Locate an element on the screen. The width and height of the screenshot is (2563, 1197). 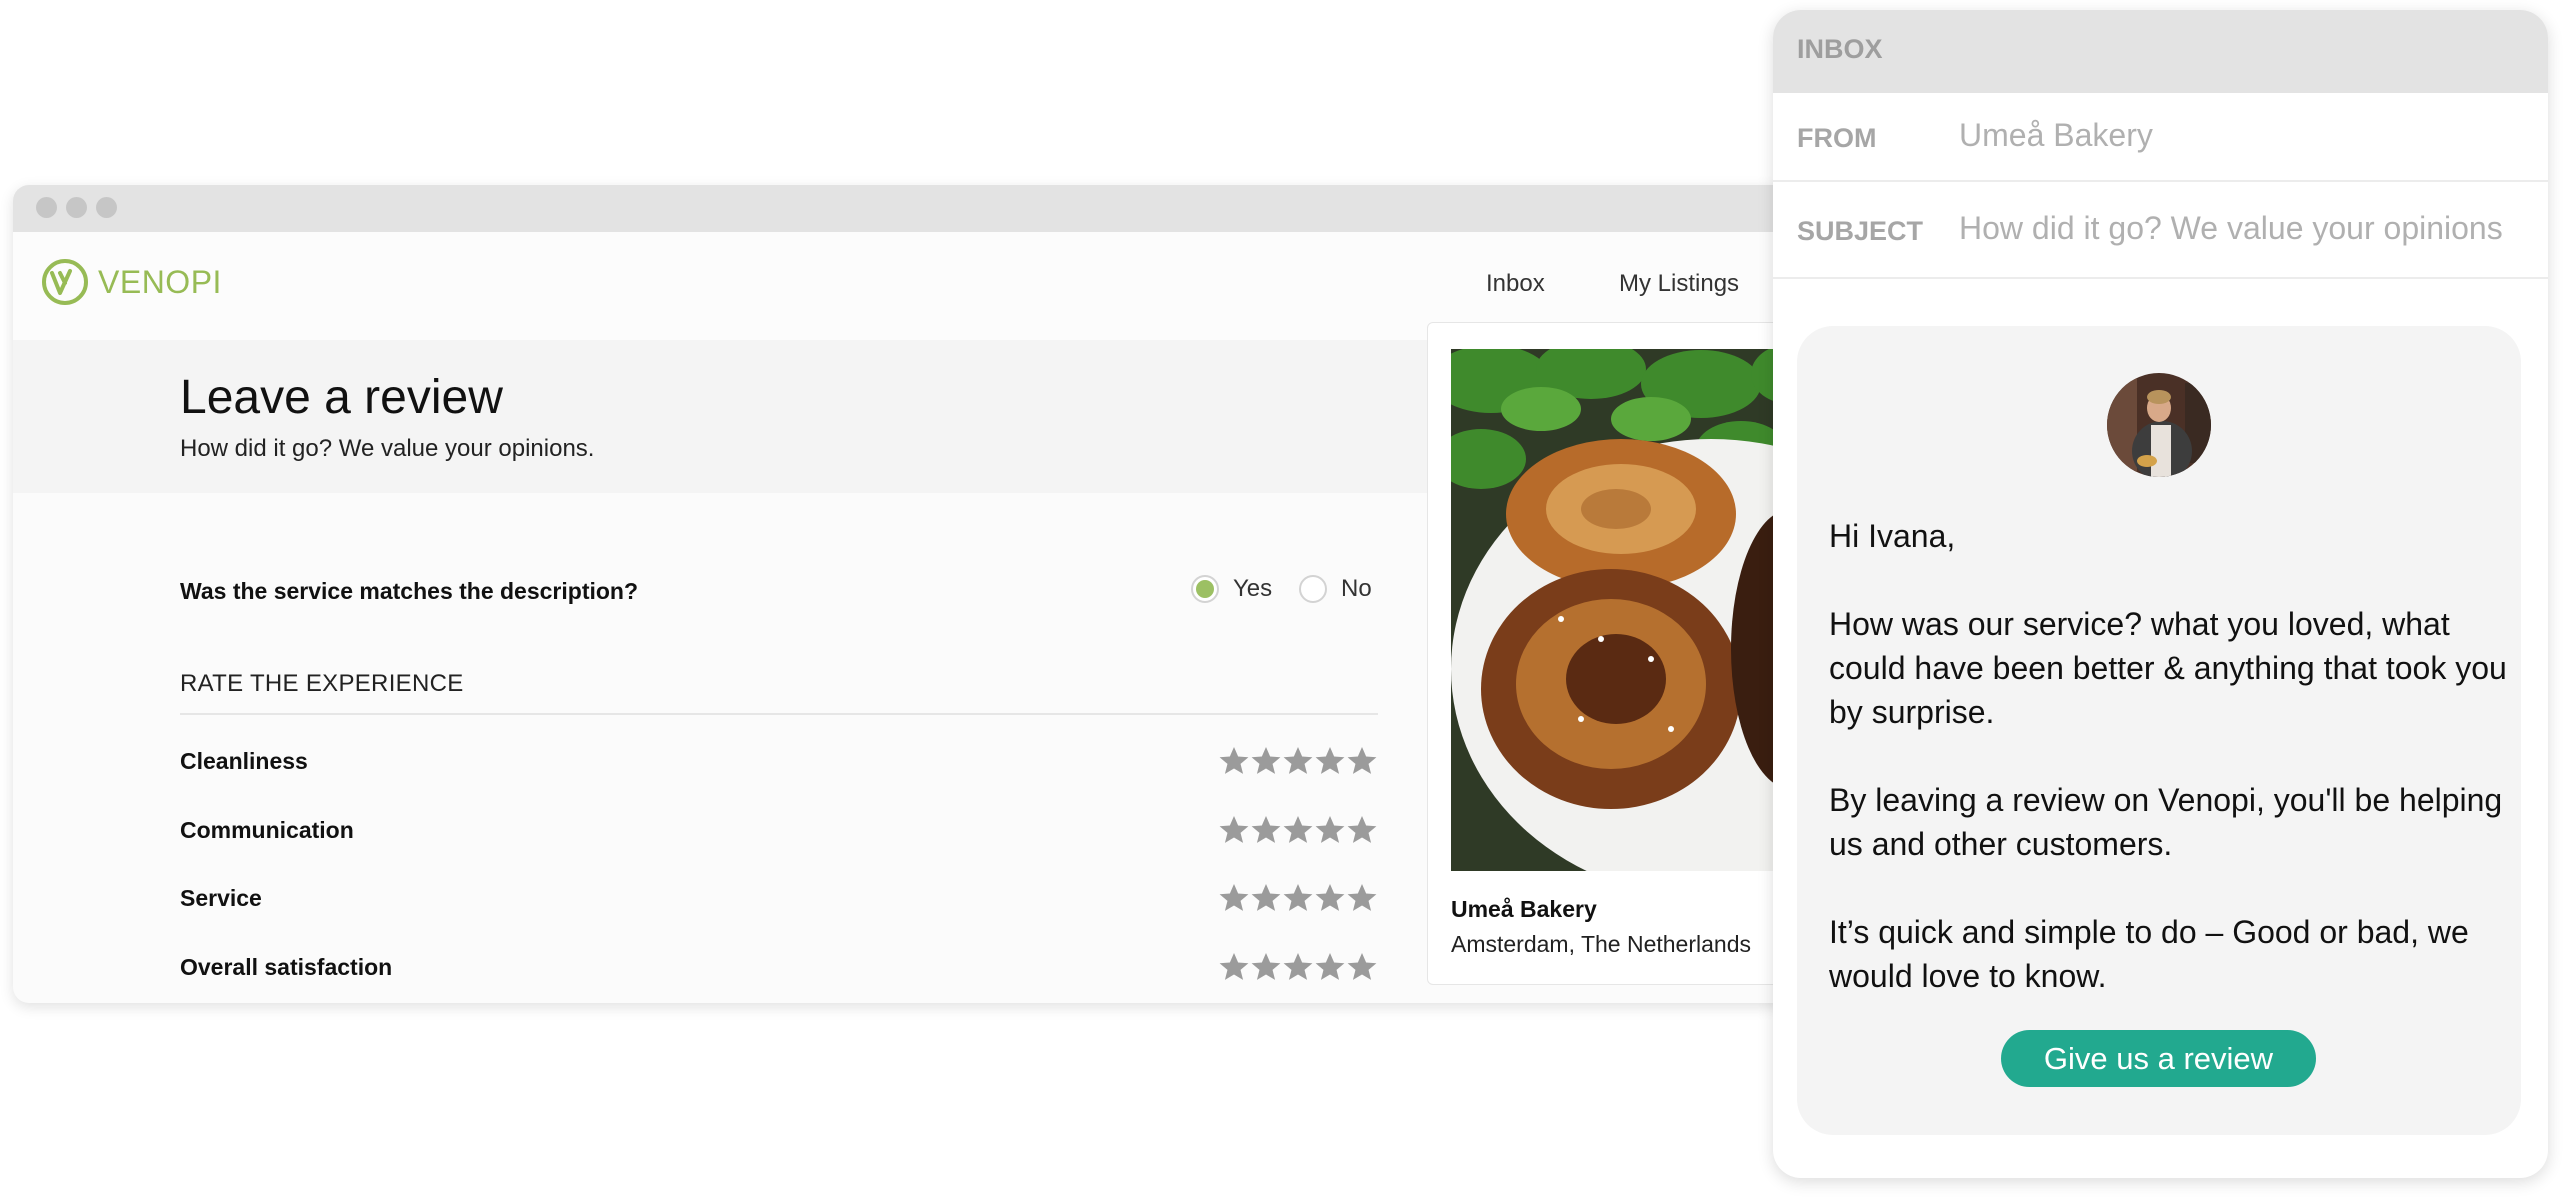
rating-label: Communication is located at coordinates (267, 829).